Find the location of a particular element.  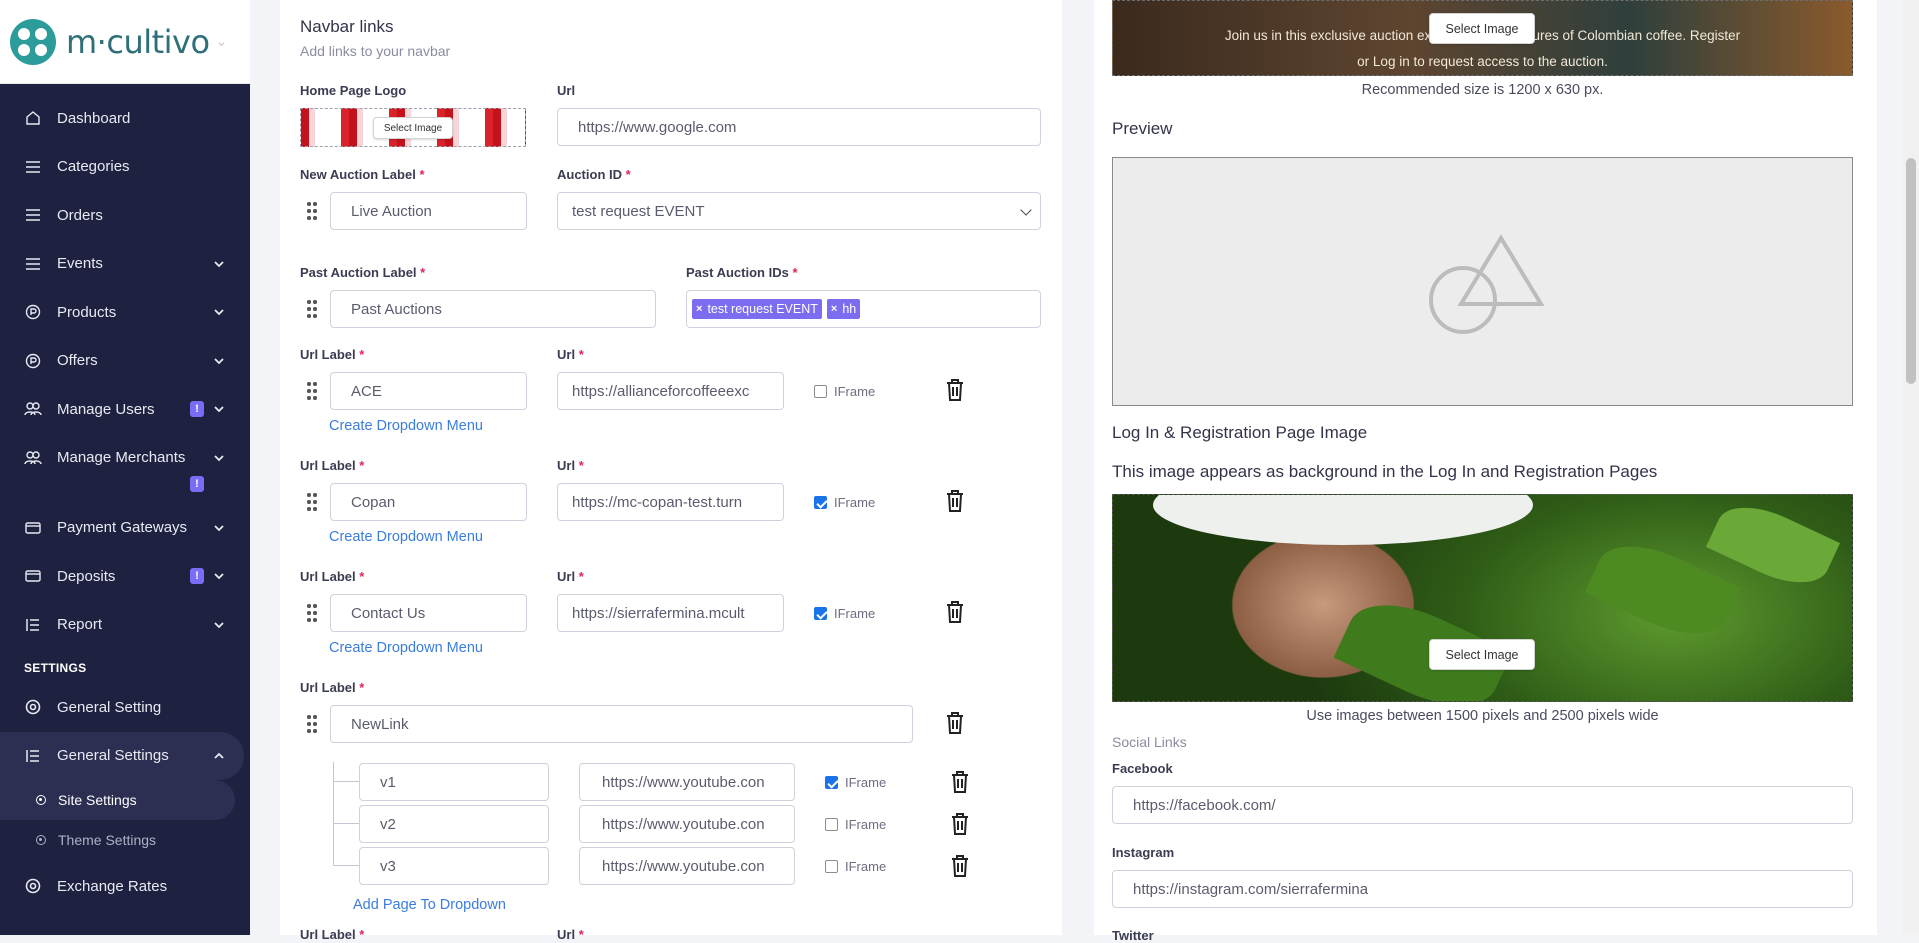

navbar-links-title: Navbar links is located at coordinates (347, 26).